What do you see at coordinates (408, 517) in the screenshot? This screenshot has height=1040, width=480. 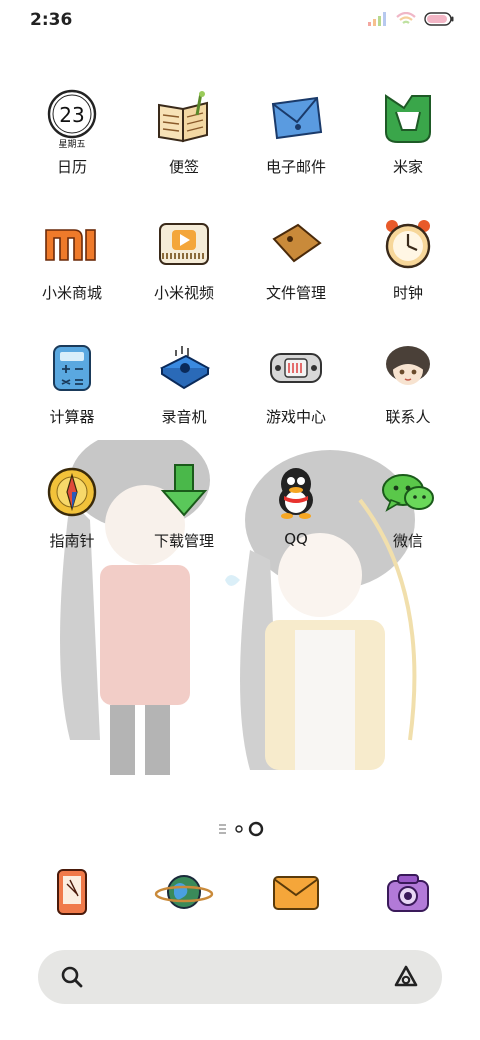 I see `app-wechat: 微信` at bounding box center [408, 517].